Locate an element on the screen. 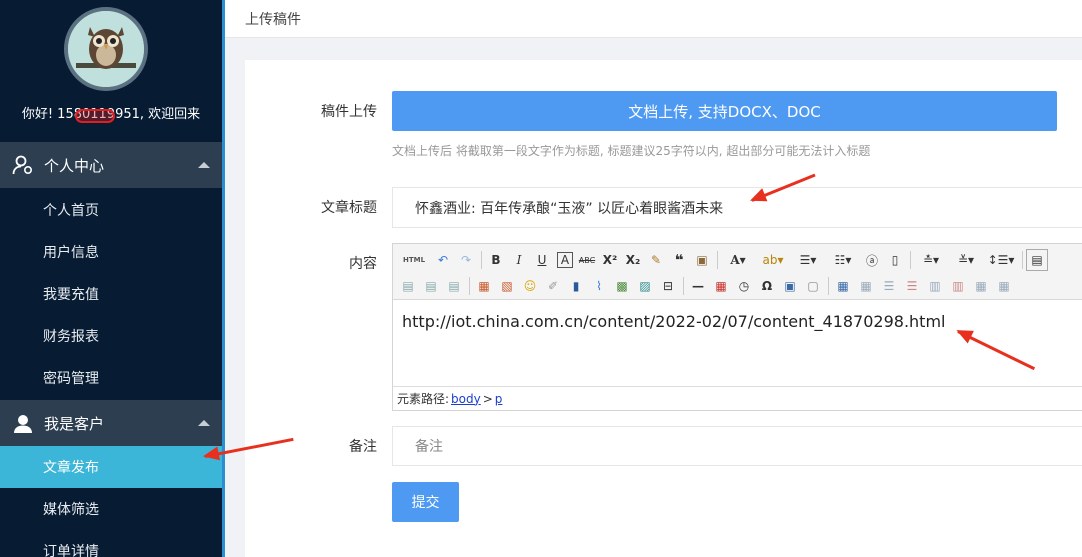  sidebar-section-label: 个人中心 is located at coordinates (74, 165).